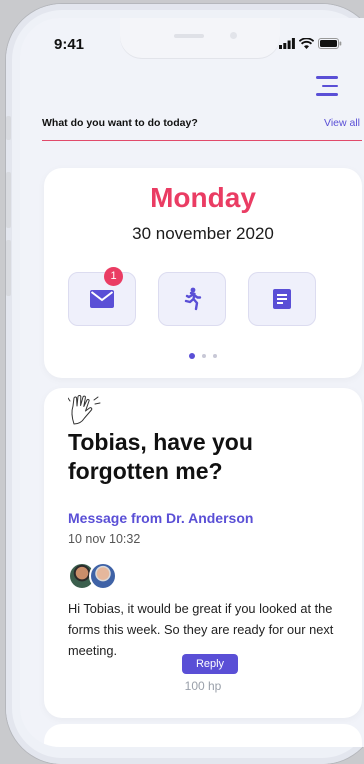  Describe the element at coordinates (160, 456) in the screenshot. I see `message-title: Tobias, have you forgotten me?` at that location.